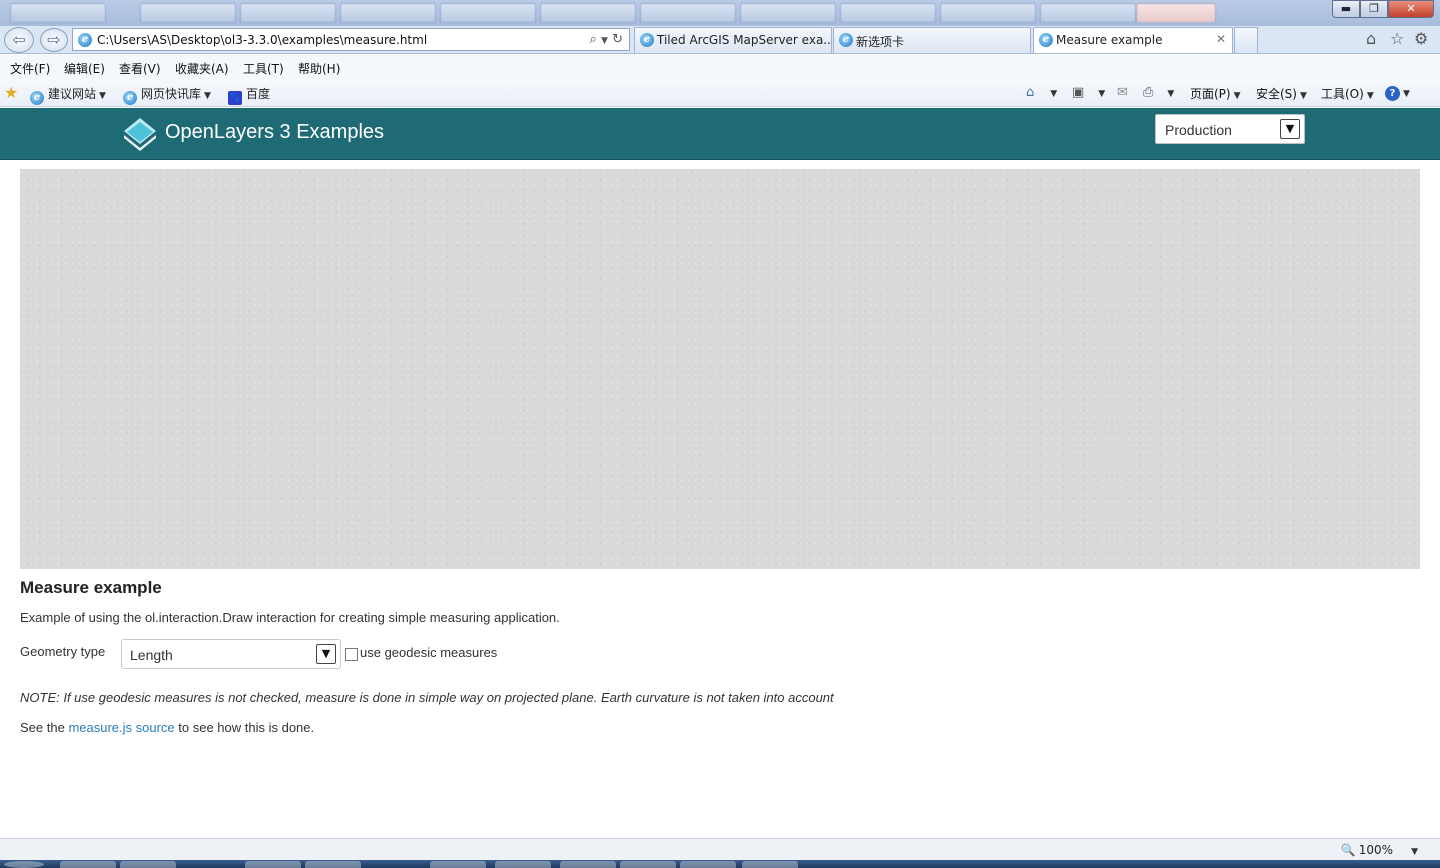  I want to click on help-icon: ? ▼, so click(1397, 93).